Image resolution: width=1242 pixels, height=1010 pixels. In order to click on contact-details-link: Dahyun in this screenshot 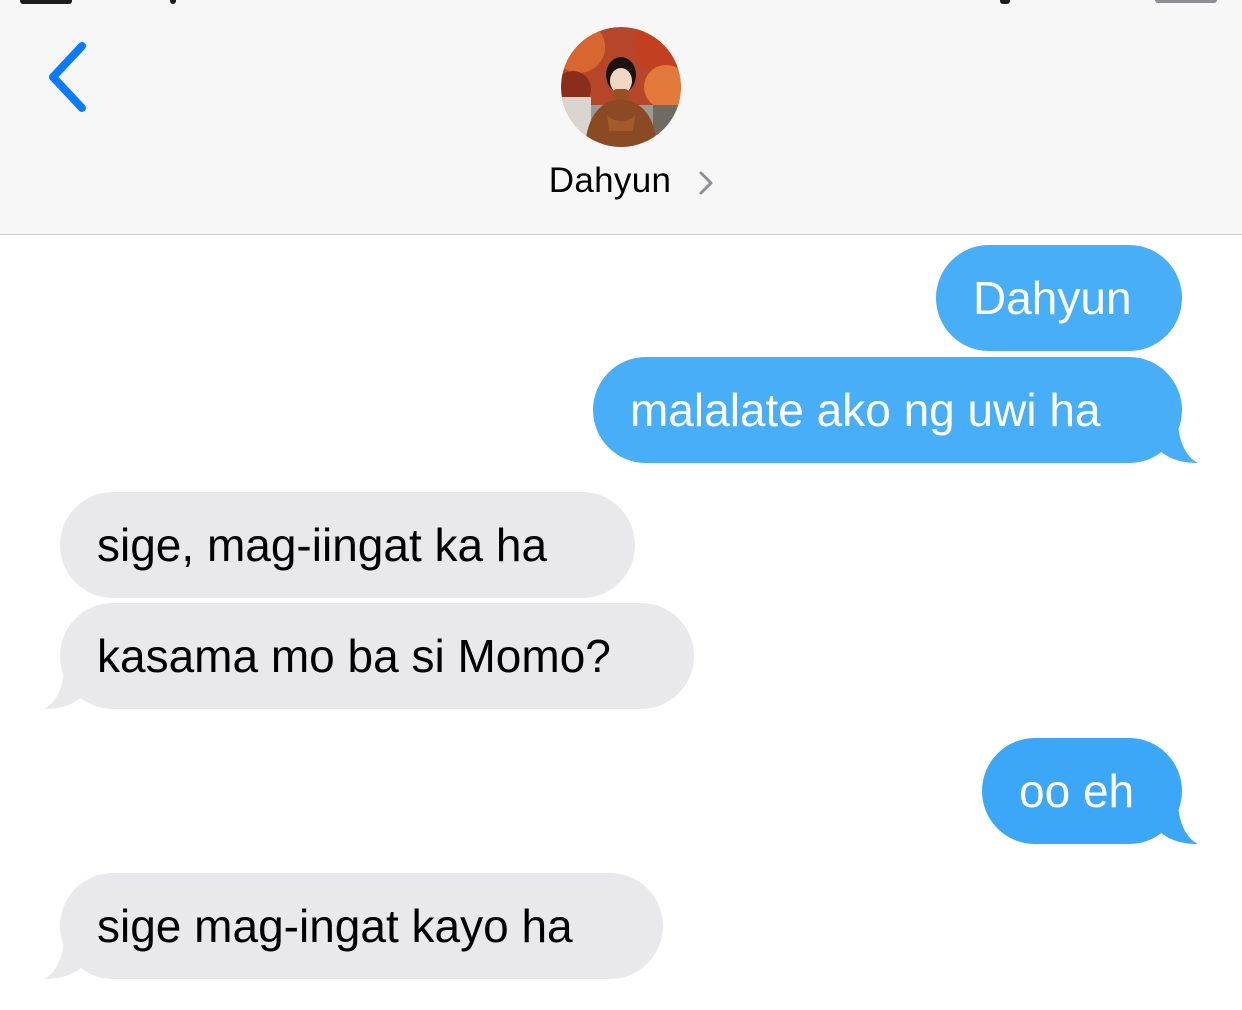, I will do `click(621, 181)`.